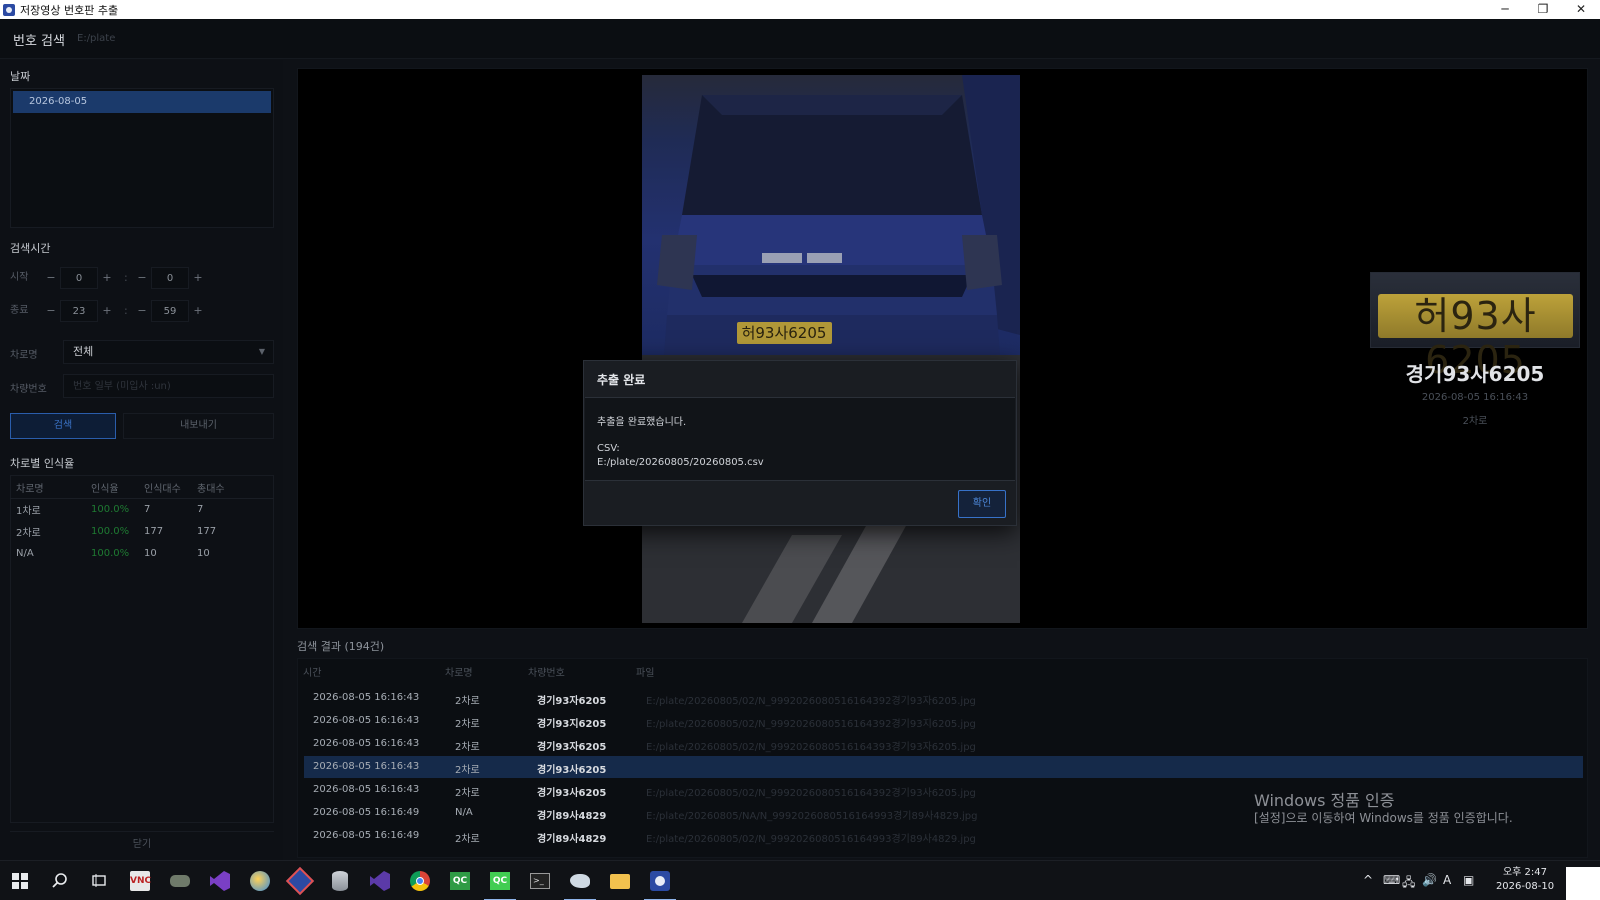 The image size is (1600, 900). I want to click on row-plate: 경기89사4829, so click(572, 839).